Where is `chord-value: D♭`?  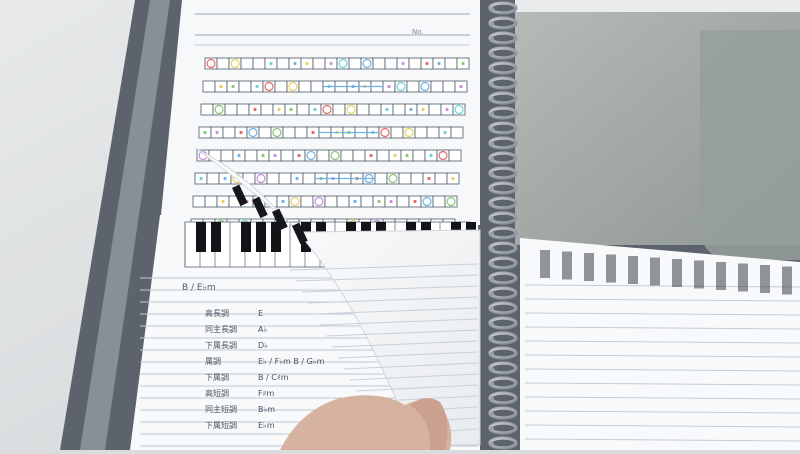 chord-value: D♭ is located at coordinates (263, 345).